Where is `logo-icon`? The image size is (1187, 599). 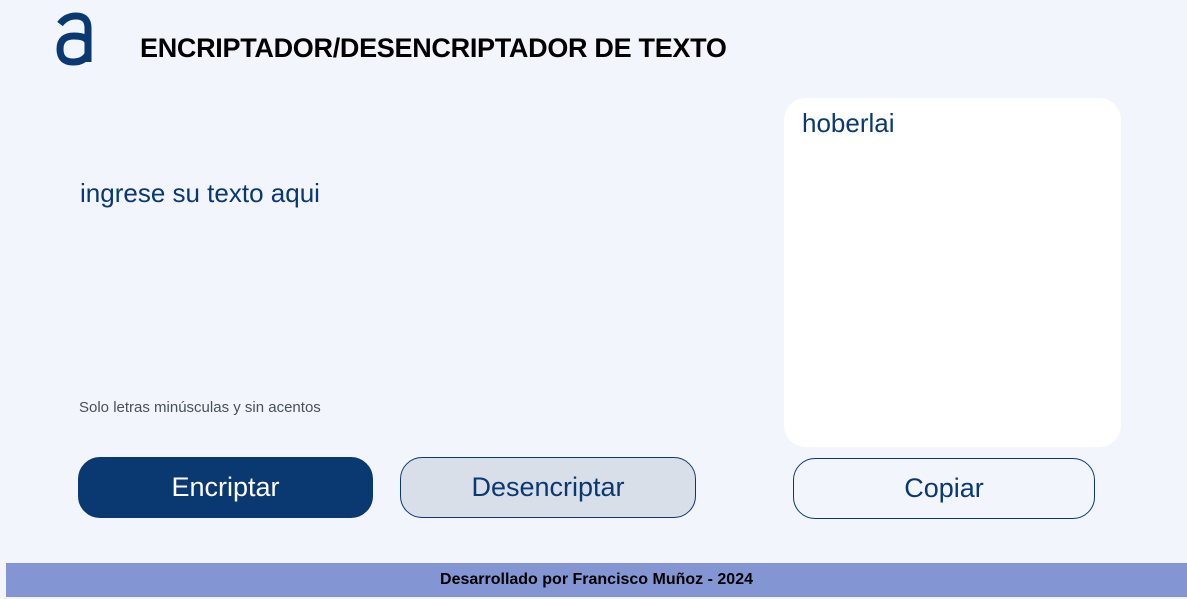
logo-icon is located at coordinates (74, 39).